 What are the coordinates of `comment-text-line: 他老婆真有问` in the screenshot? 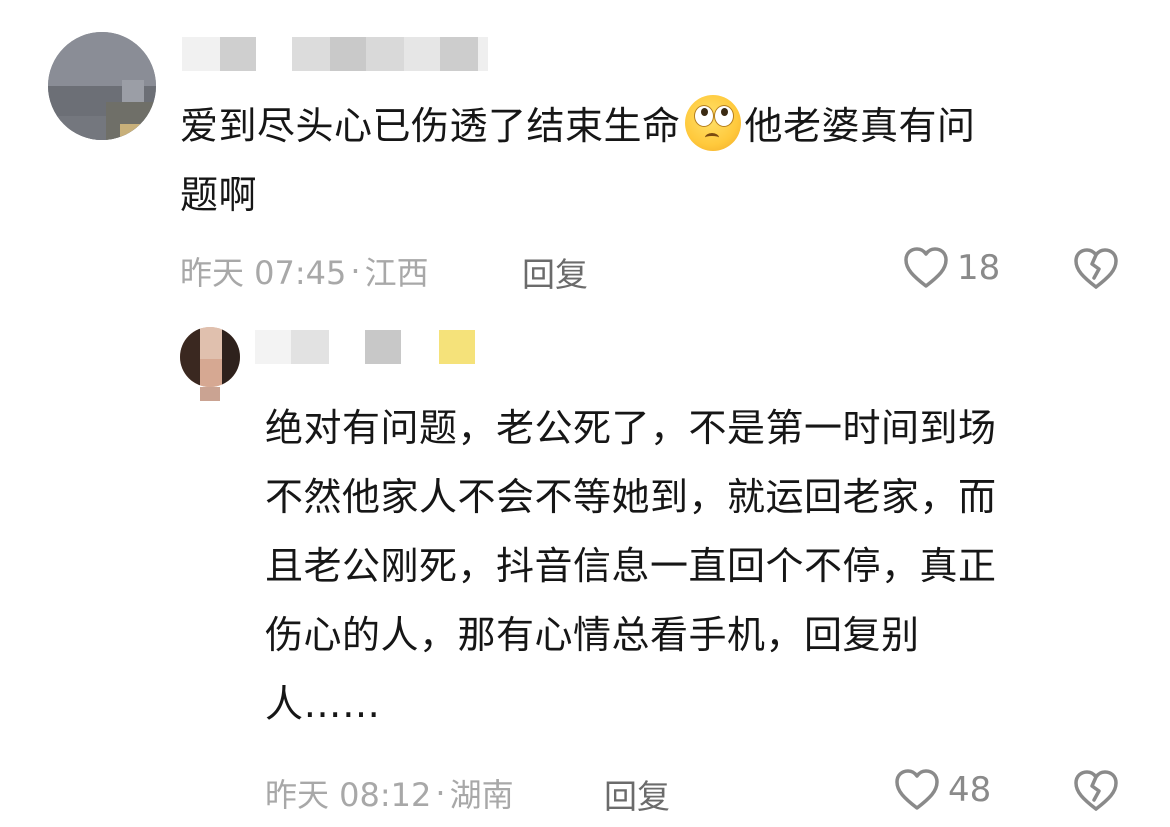 It's located at (860, 126).